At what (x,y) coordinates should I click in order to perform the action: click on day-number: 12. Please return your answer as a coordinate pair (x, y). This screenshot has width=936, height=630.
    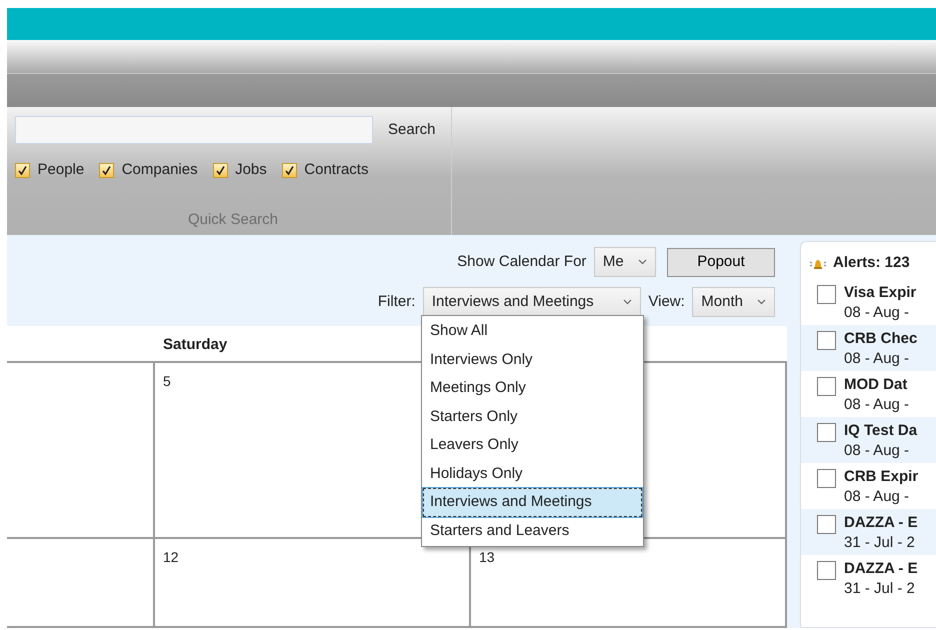
    Looking at the image, I should click on (171, 557).